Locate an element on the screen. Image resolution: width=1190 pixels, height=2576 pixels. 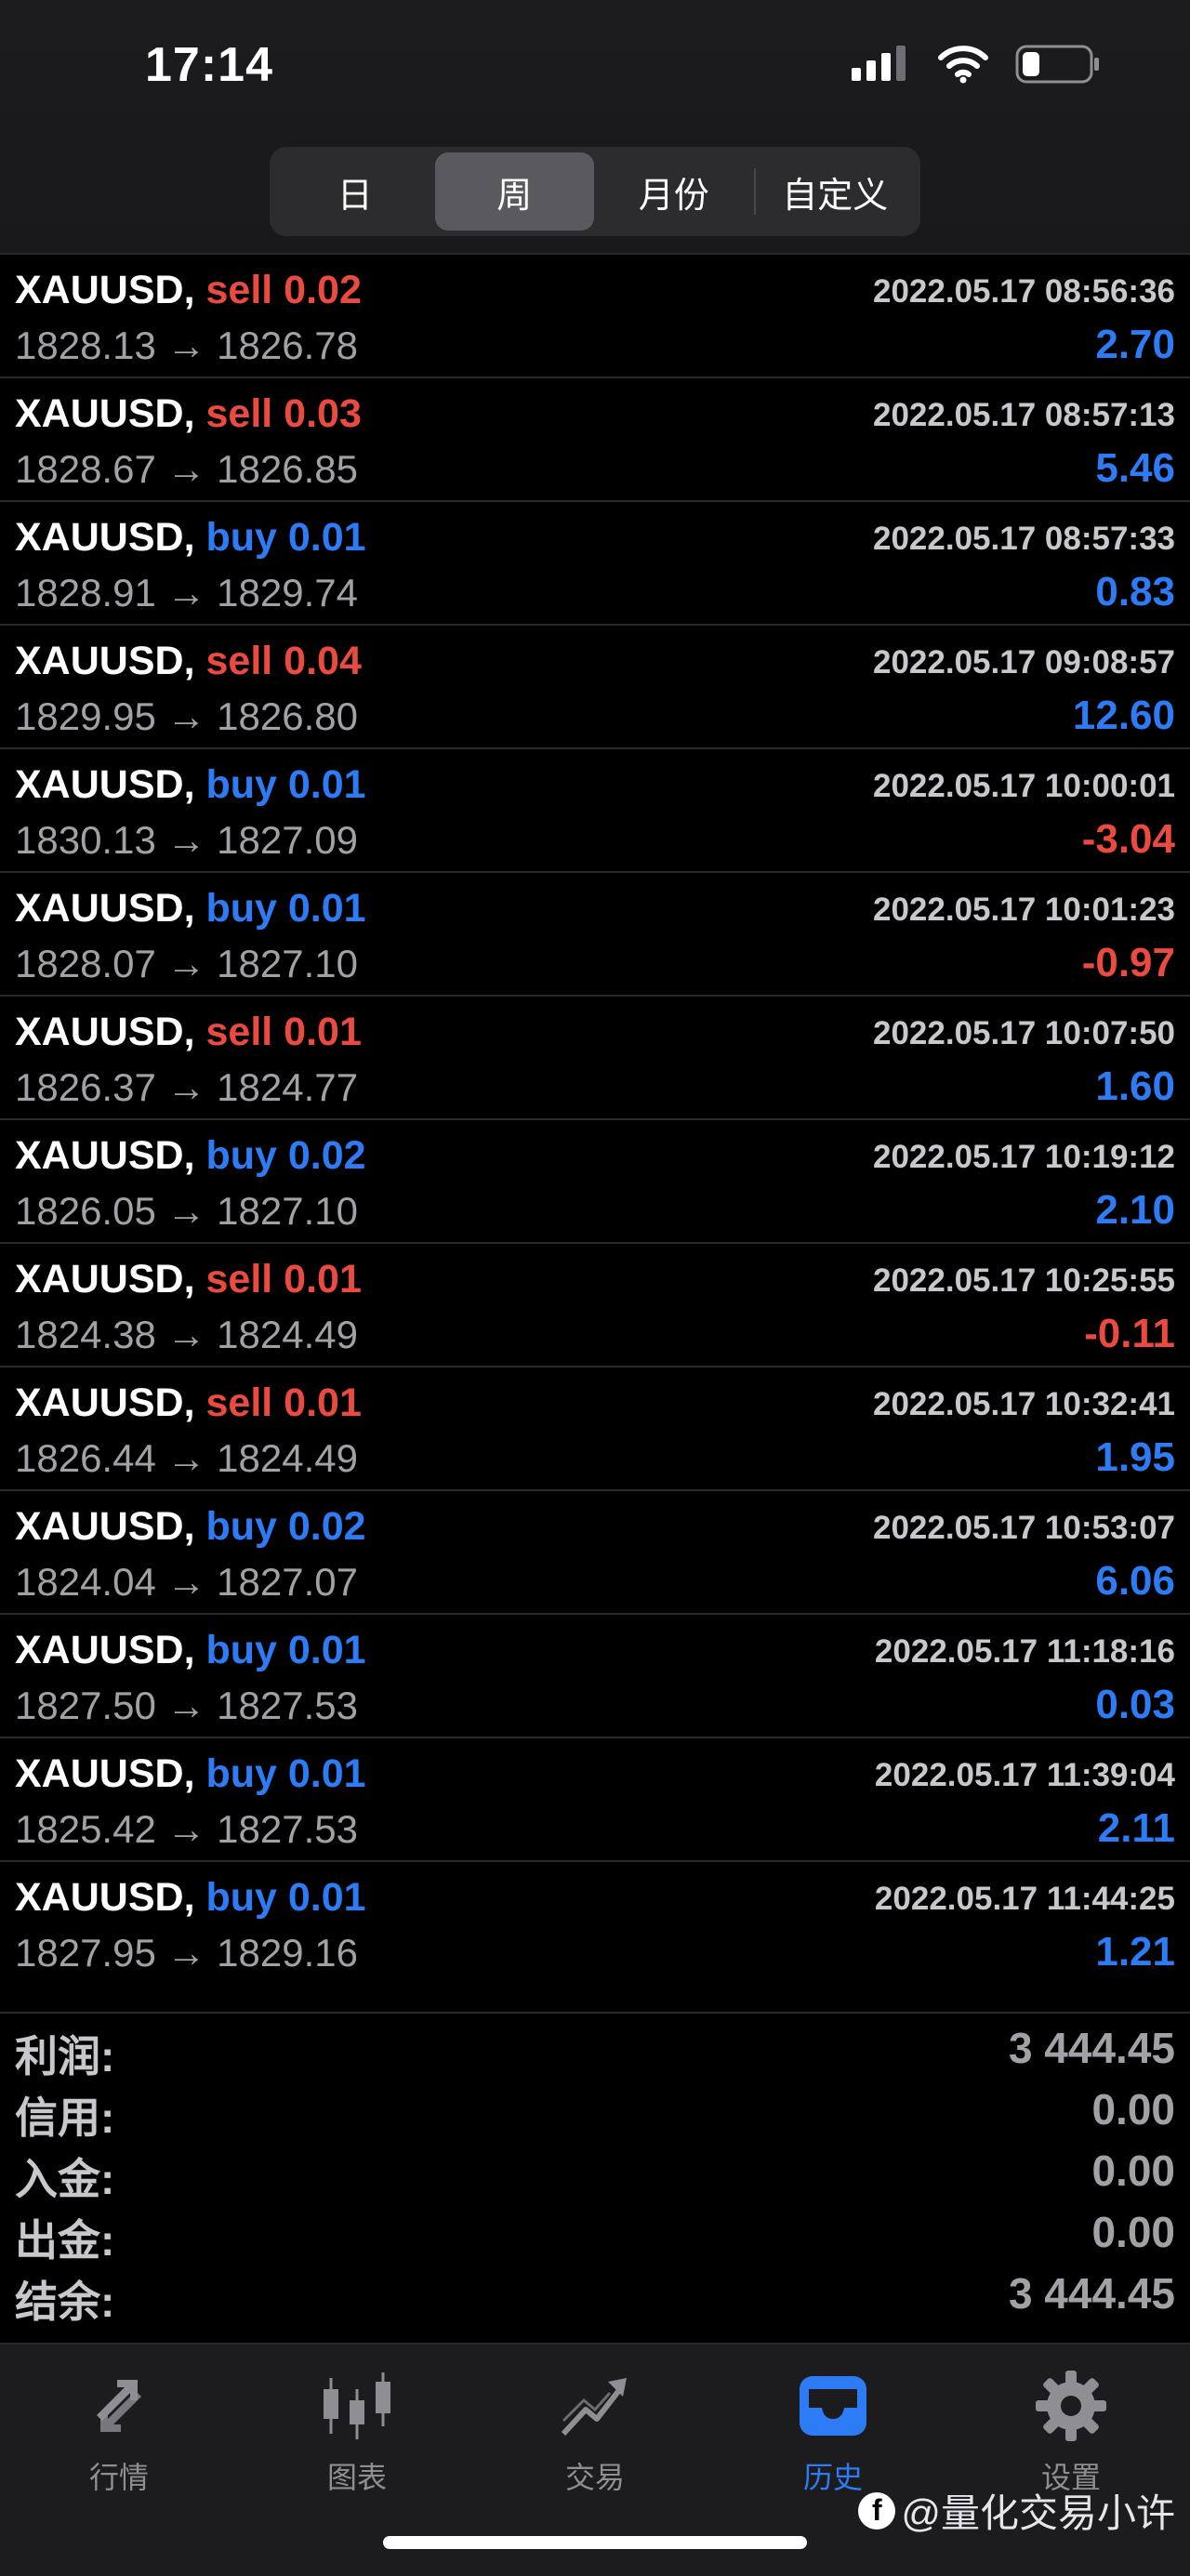
deal-time: 2022.05.17 08:56:36 is located at coordinates (1024, 291).